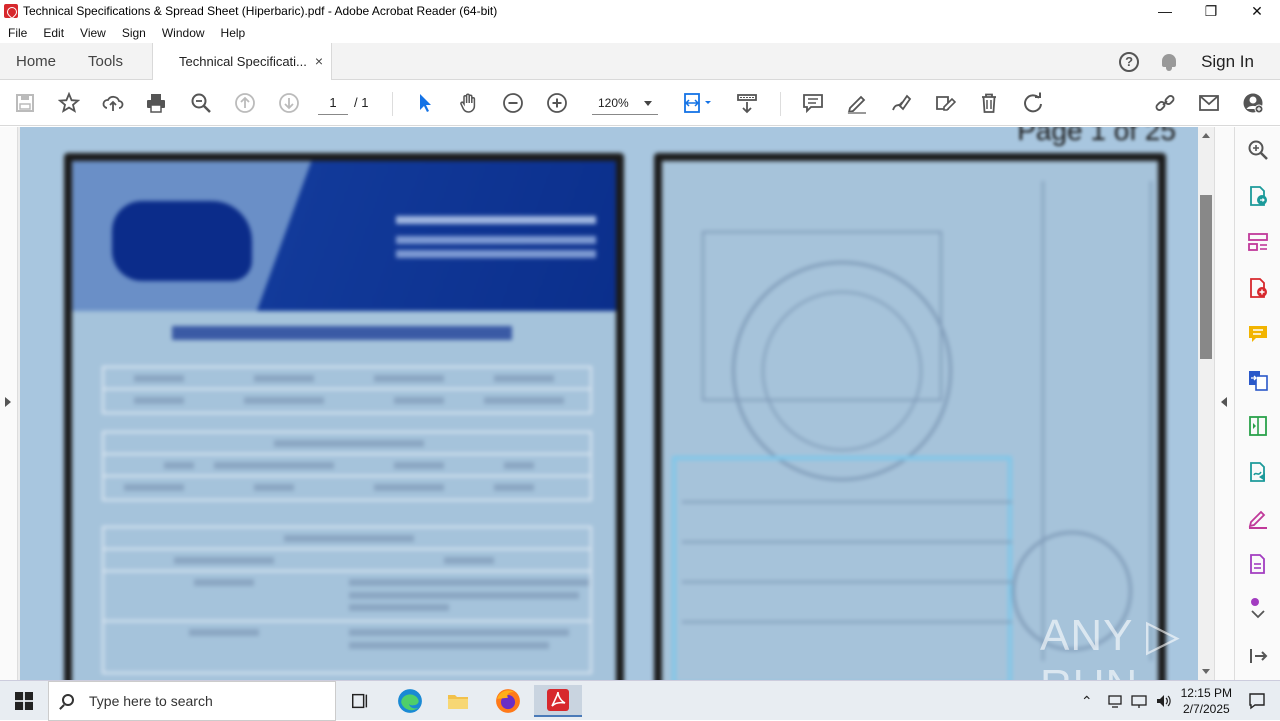 This screenshot has width=1280, height=721. Describe the element at coordinates (53, 33) in the screenshot. I see `menu-edit: Edit` at that location.